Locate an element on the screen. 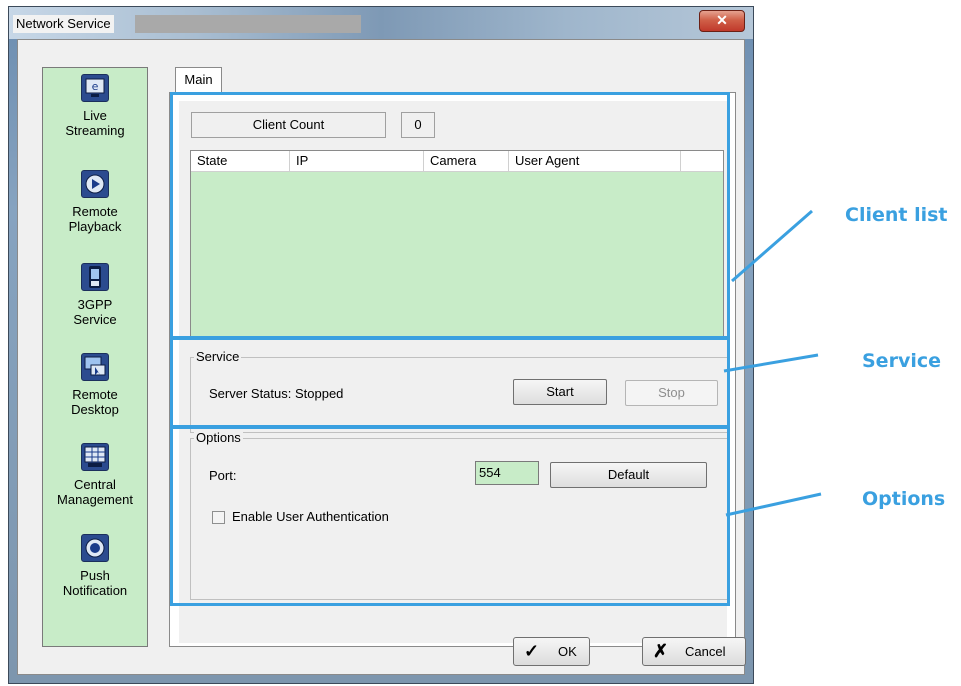 Image resolution: width=961 pixels, height=686 pixels. options-annotation: Options is located at coordinates (904, 499).